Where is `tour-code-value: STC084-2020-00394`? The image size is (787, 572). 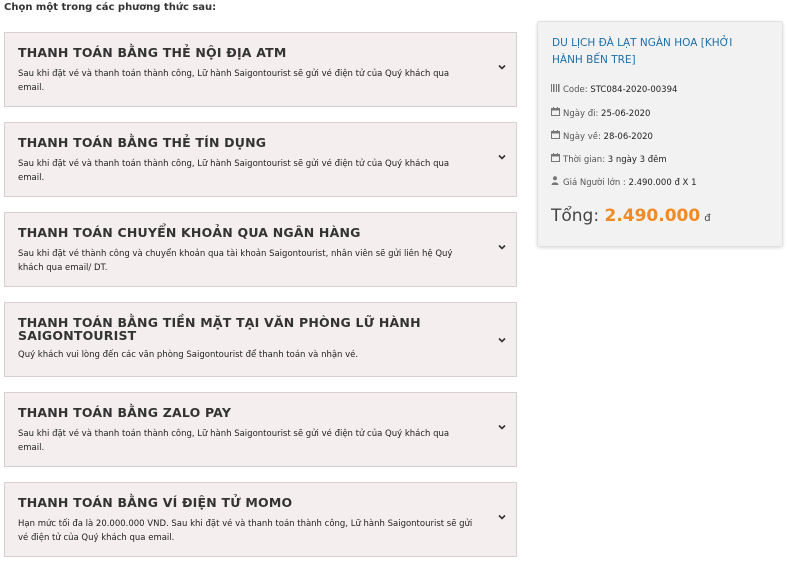 tour-code-value: STC084-2020-00394 is located at coordinates (634, 90).